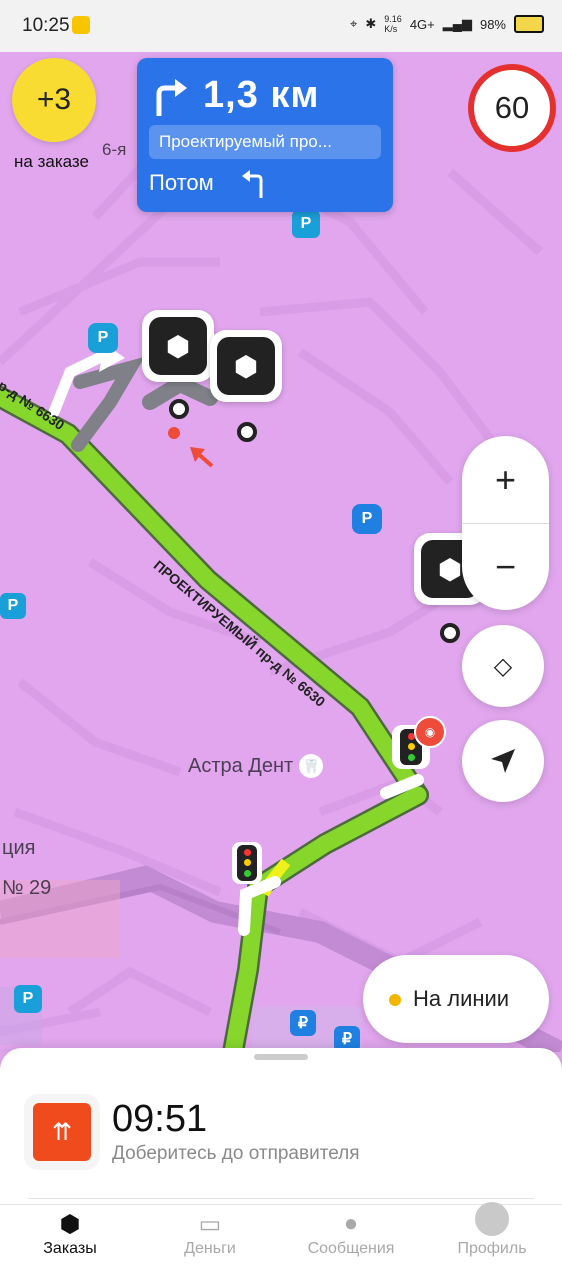 The width and height of the screenshot is (562, 1280). What do you see at coordinates (303, 1023) in the screenshot?
I see `paid-parking-icon: ₽` at bounding box center [303, 1023].